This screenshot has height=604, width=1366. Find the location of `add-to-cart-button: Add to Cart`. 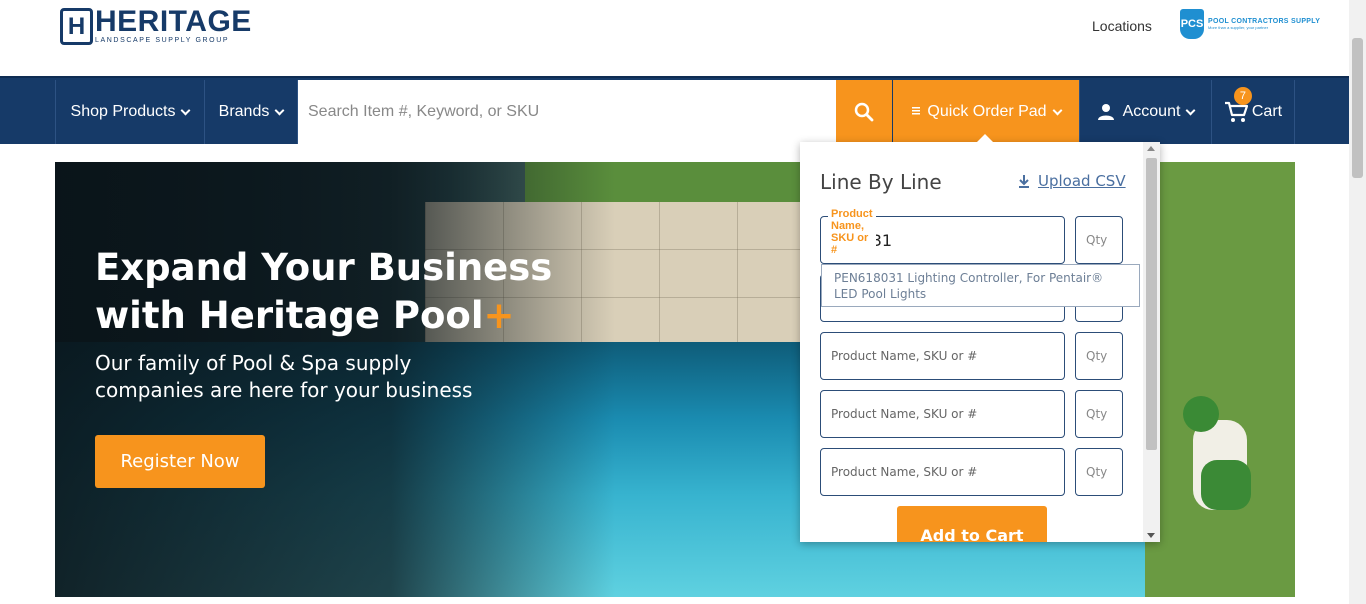

add-to-cart-button: Add to Cart is located at coordinates (972, 524).